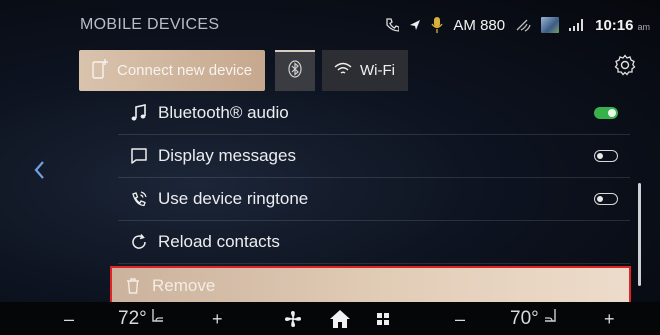 Image resolution: width=660 pixels, height=335 pixels. Describe the element at coordinates (550, 319) in the screenshot. I see `seat-heat-right-icon` at that location.